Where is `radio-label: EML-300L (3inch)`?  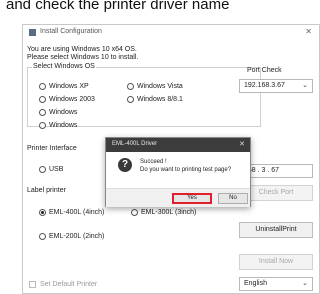 radio-label: EML-300L (3inch) is located at coordinates (169, 212).